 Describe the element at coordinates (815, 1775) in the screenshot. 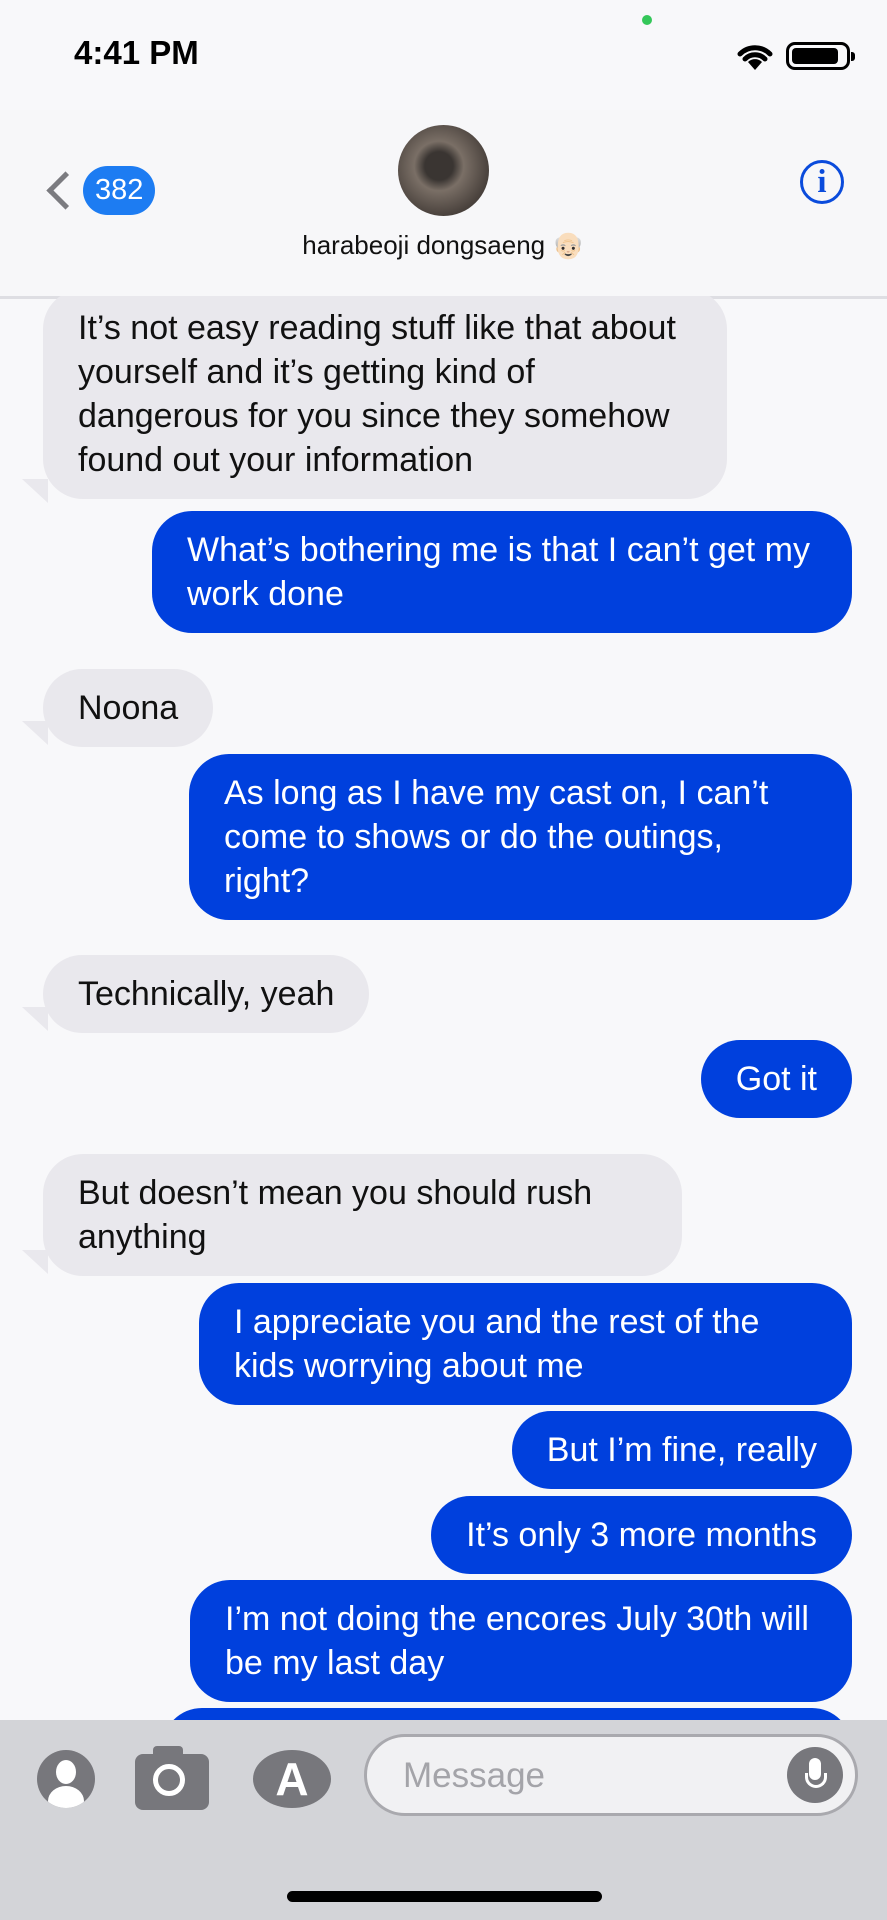

I see `microphone-icon` at that location.